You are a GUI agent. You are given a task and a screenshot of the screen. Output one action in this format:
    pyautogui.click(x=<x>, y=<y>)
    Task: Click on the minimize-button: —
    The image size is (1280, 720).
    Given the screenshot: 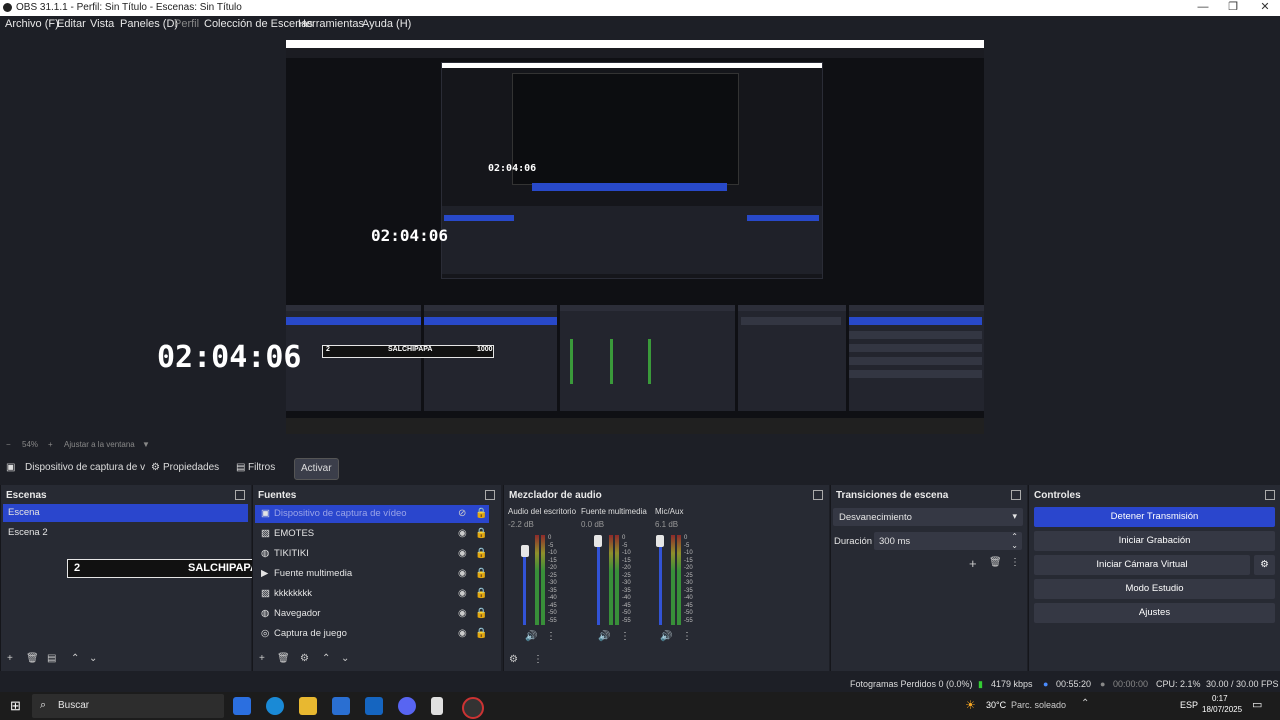 What is the action you would take?
    pyautogui.click(x=1203, y=8)
    